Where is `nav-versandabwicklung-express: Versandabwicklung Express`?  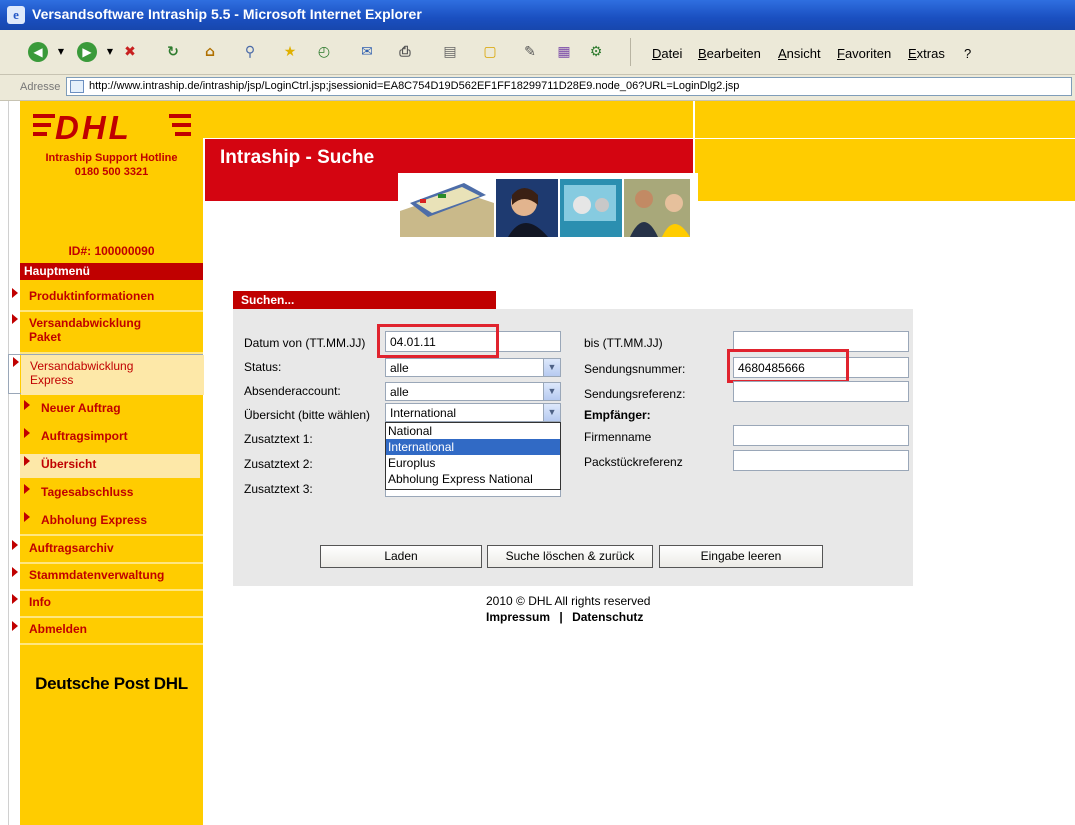
nav-versandabwicklung-express: Versandabwicklung Express is located at coordinates (106, 374).